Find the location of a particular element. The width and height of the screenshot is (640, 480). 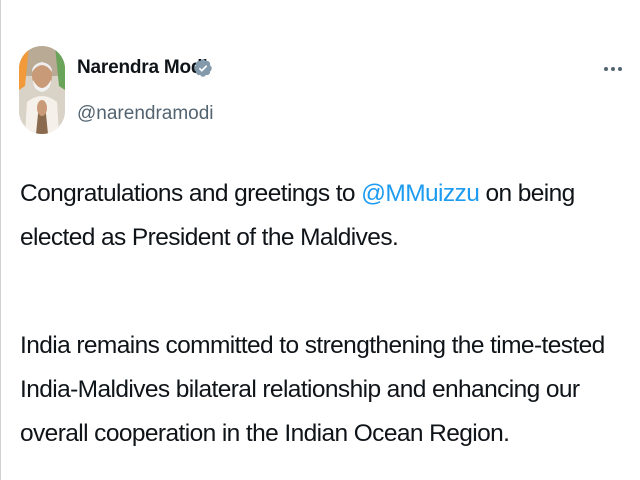

avatar is located at coordinates (42, 90).